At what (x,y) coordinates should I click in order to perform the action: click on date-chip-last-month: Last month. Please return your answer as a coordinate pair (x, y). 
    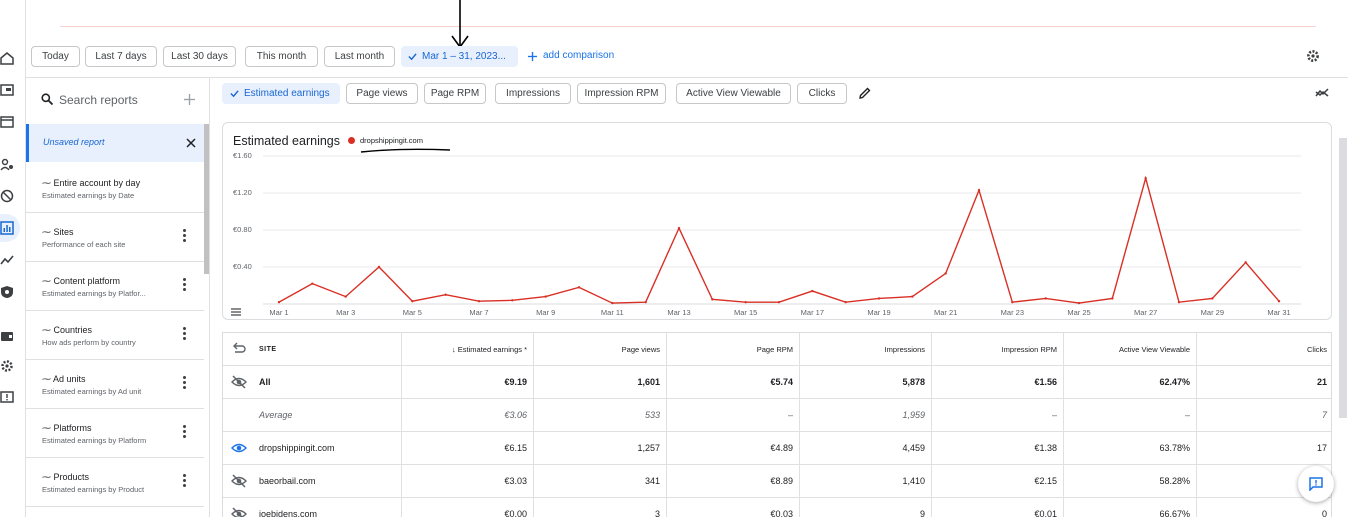
    Looking at the image, I should click on (359, 56).